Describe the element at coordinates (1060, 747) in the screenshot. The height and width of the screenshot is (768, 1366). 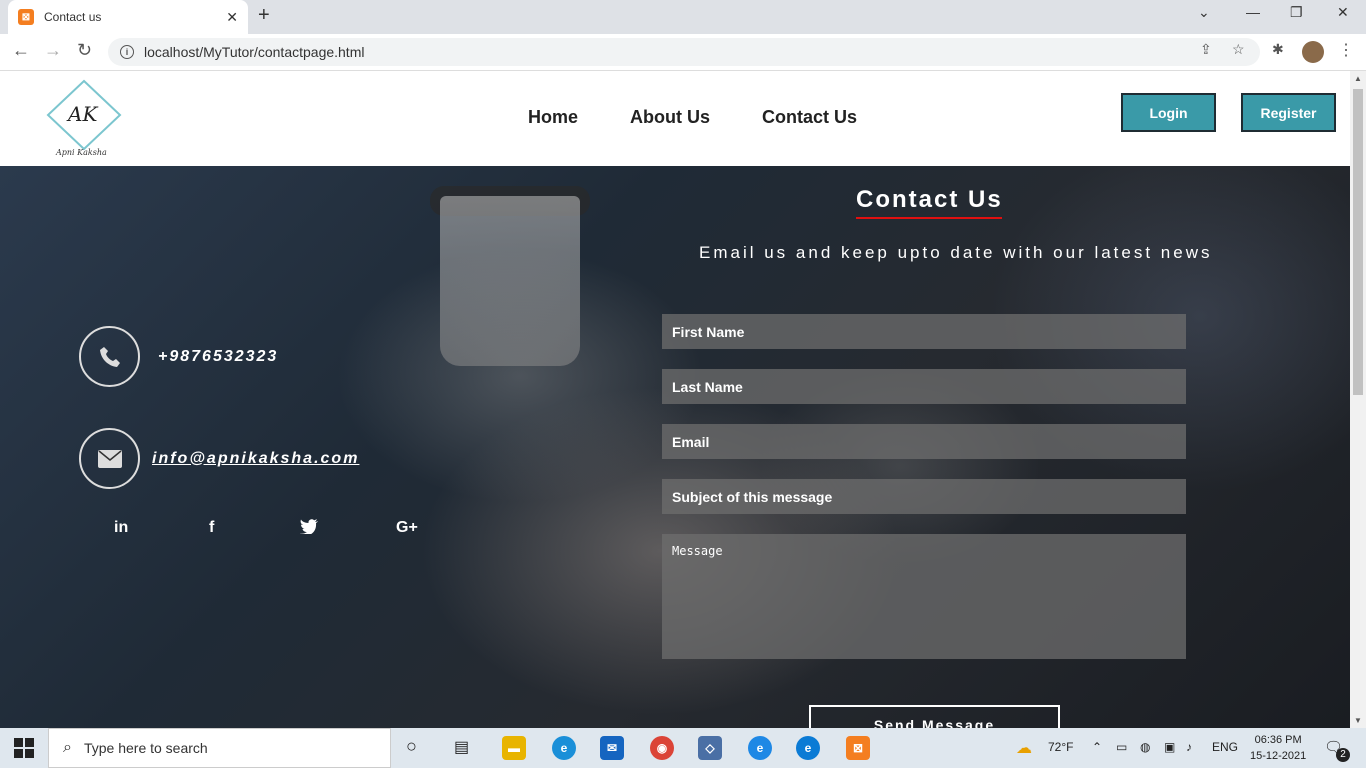
I see `weather-temp: 72°F` at that location.